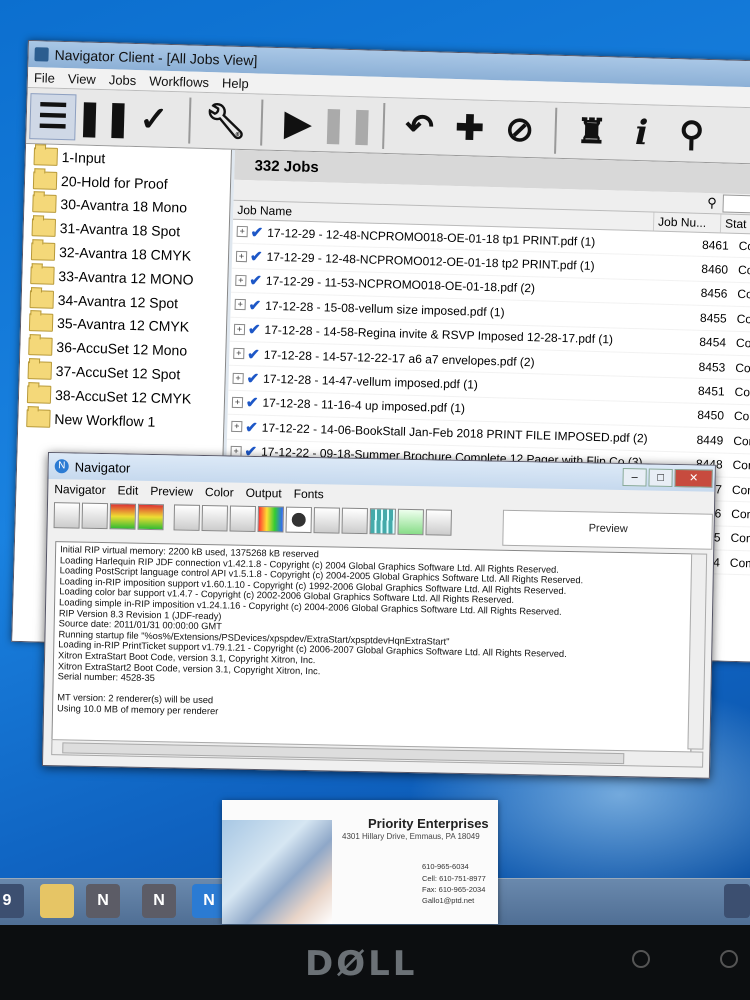  Describe the element at coordinates (411, 836) in the screenshot. I see `card-address: 4301 Hillary Drive, Emmaus, PA 18049` at that location.